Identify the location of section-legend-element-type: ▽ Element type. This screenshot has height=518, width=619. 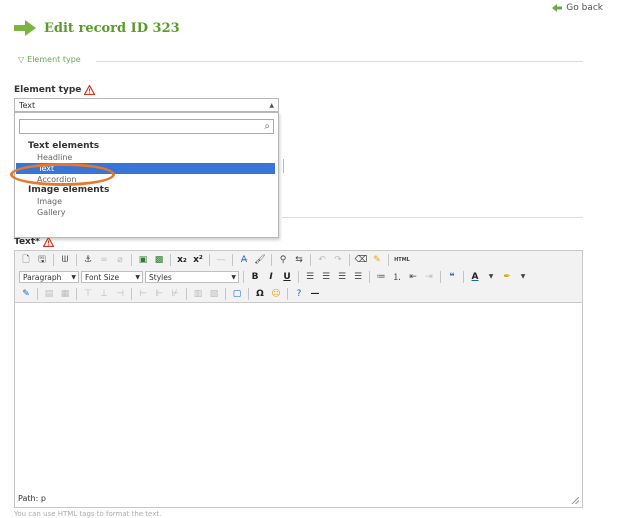
(49, 59).